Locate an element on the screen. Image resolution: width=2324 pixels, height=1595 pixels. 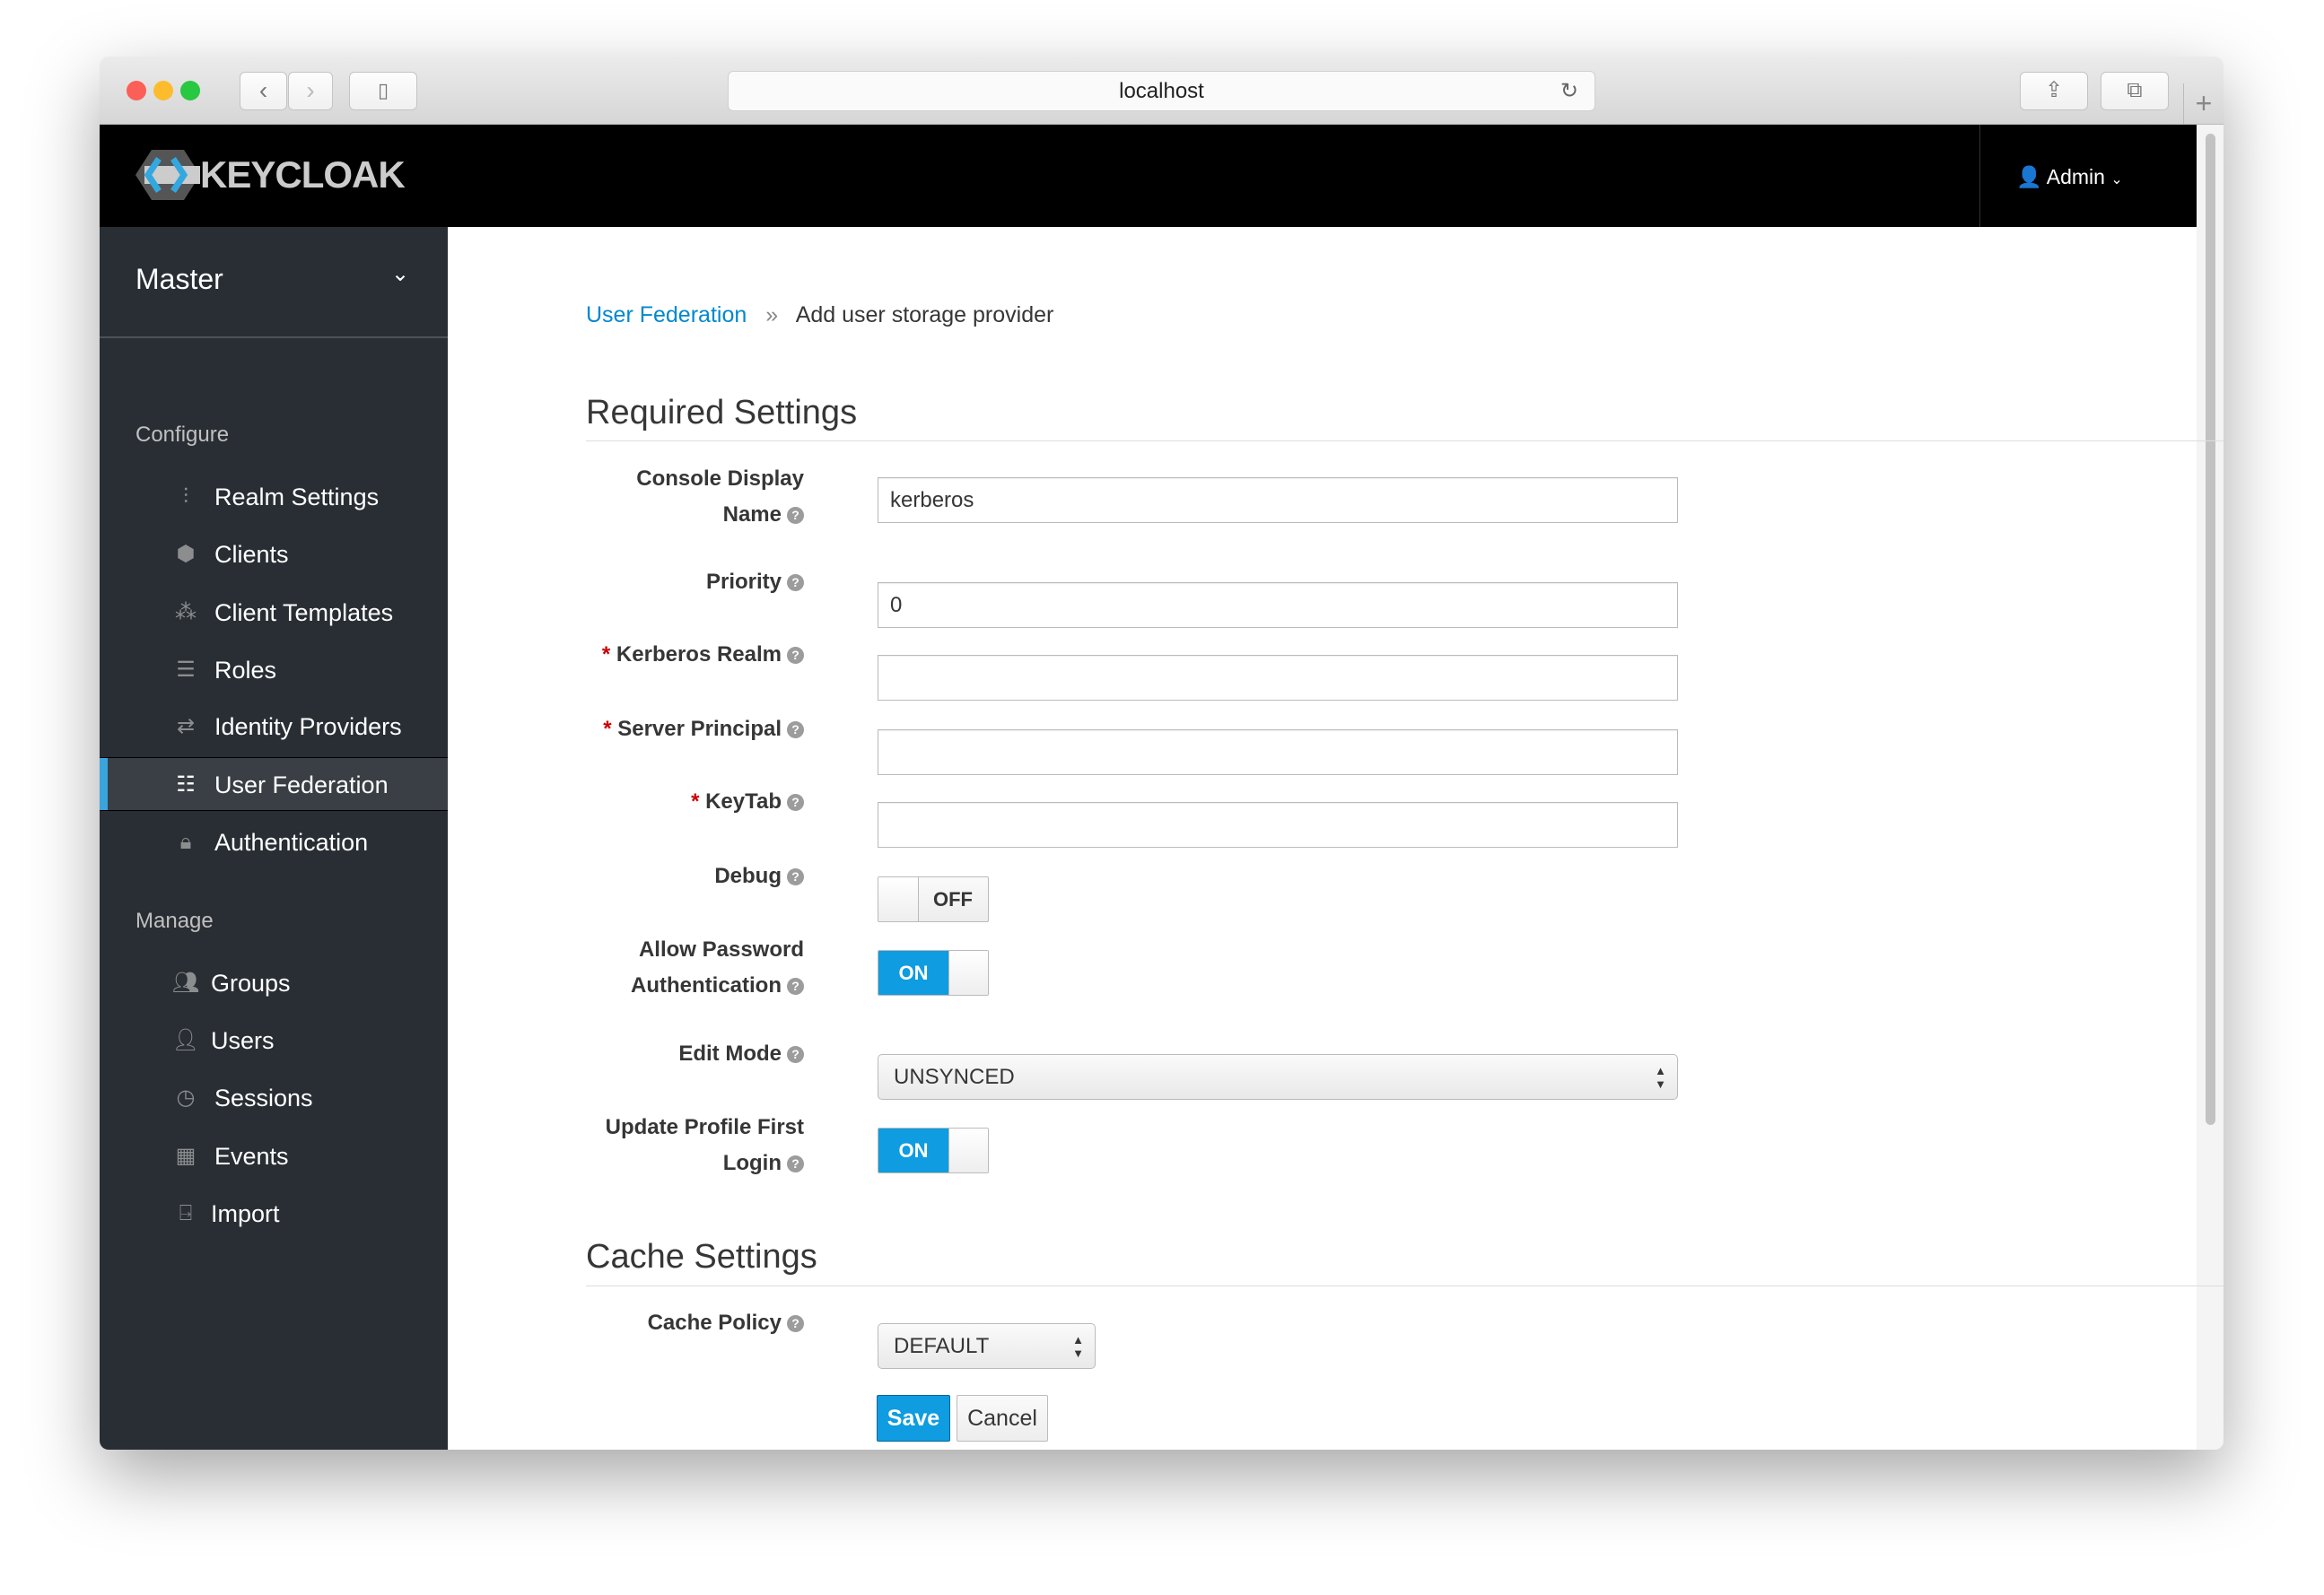
label: Realm Settings is located at coordinates (297, 497).